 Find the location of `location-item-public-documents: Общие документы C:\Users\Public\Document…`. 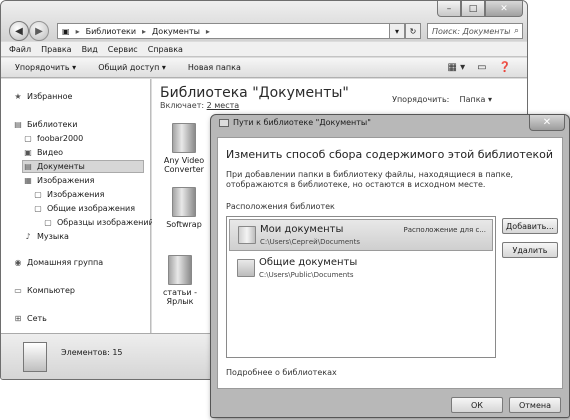

location-item-public-documents: Общие документы C:\Users\Public\Document… is located at coordinates (361, 269).